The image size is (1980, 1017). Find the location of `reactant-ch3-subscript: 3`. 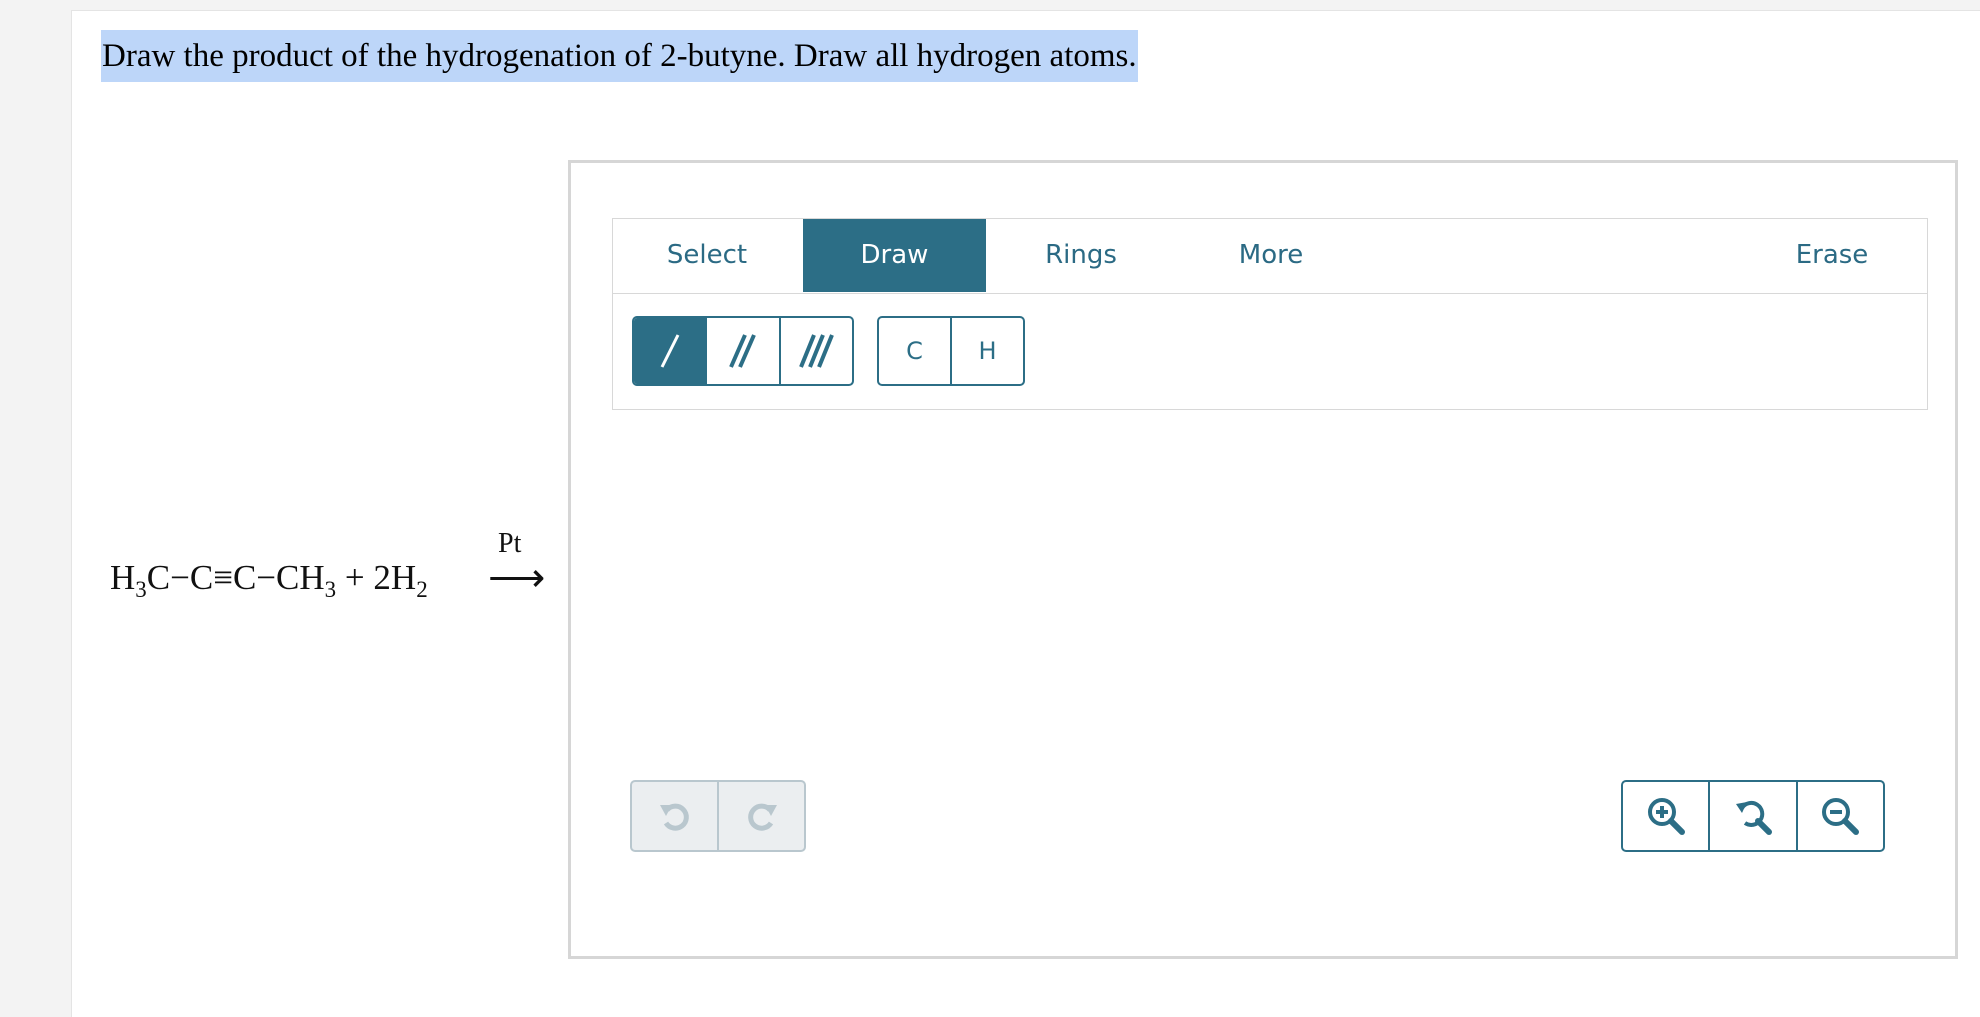

reactant-ch3-subscript: 3 is located at coordinates (330, 589).